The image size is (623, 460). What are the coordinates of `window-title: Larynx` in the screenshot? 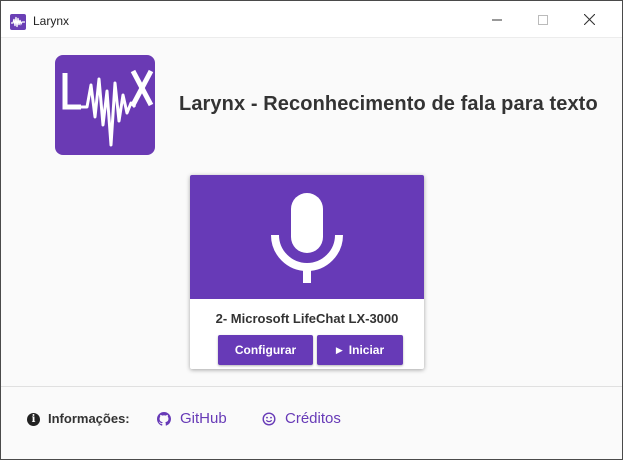 It's located at (51, 21).